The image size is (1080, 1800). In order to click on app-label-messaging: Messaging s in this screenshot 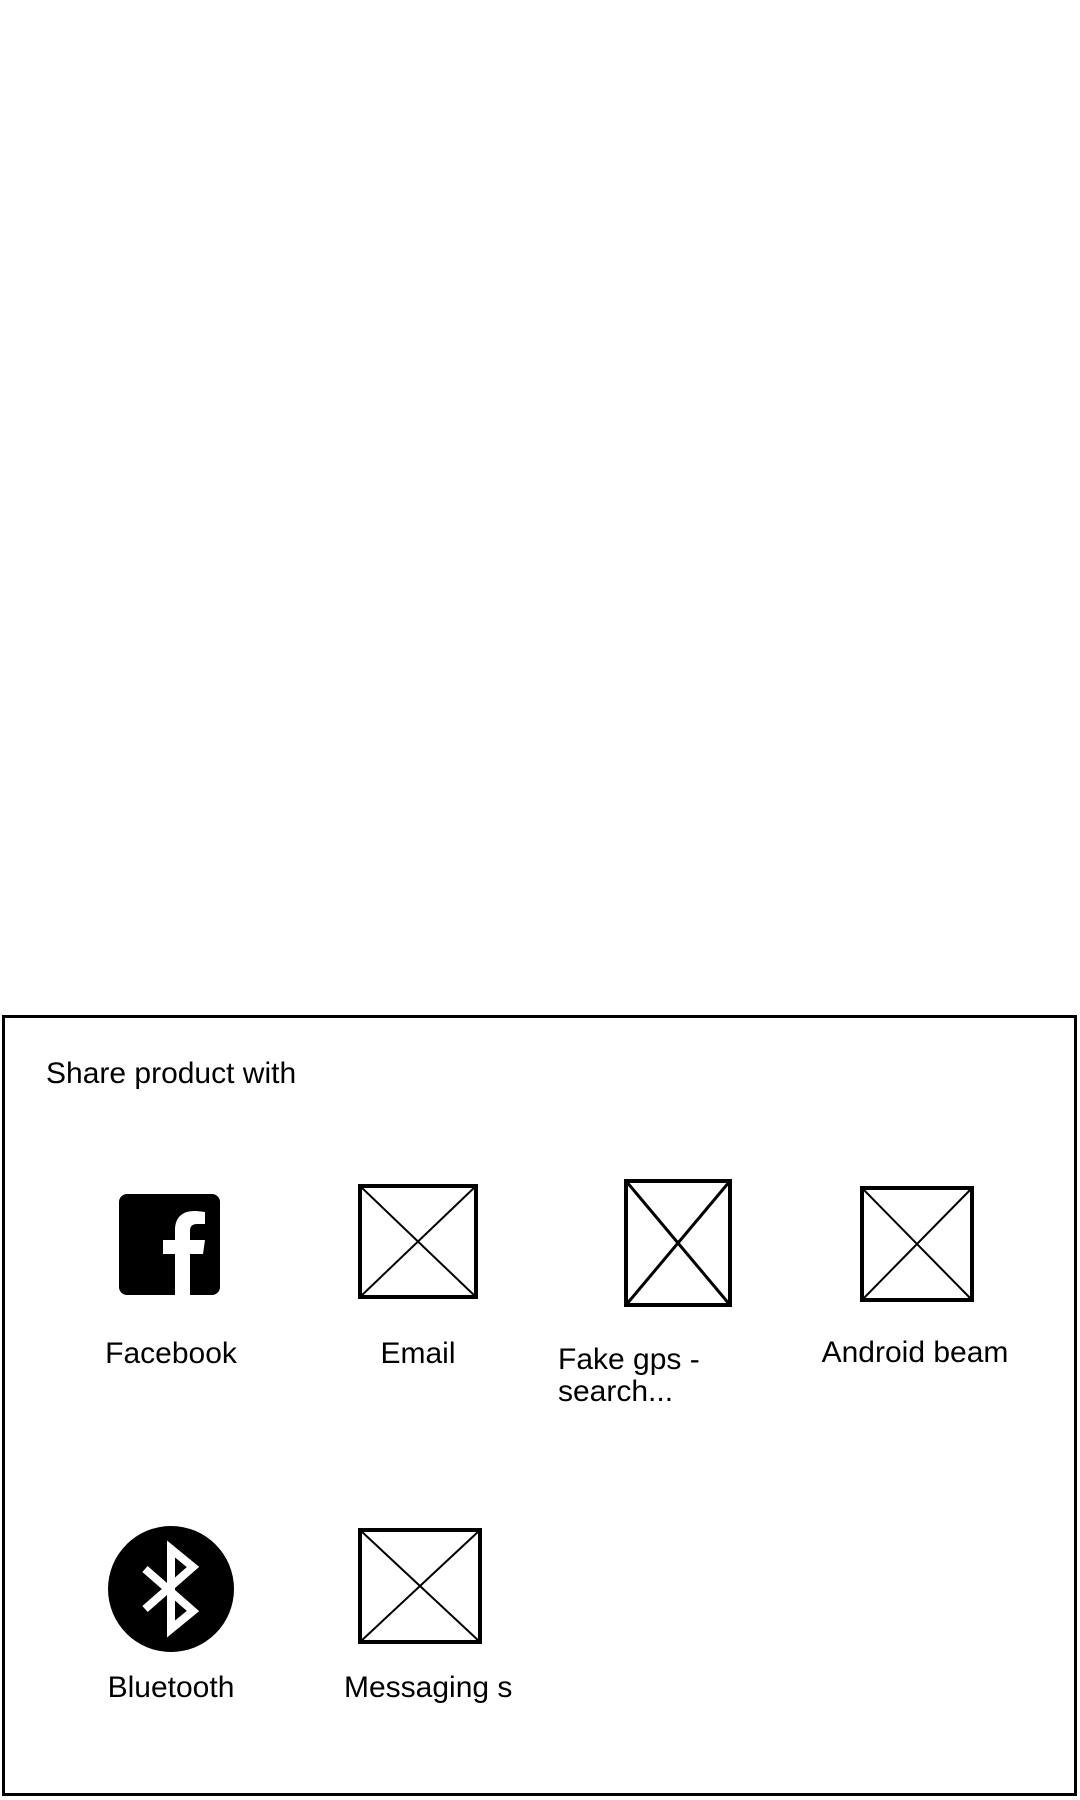, I will do `click(428, 1687)`.